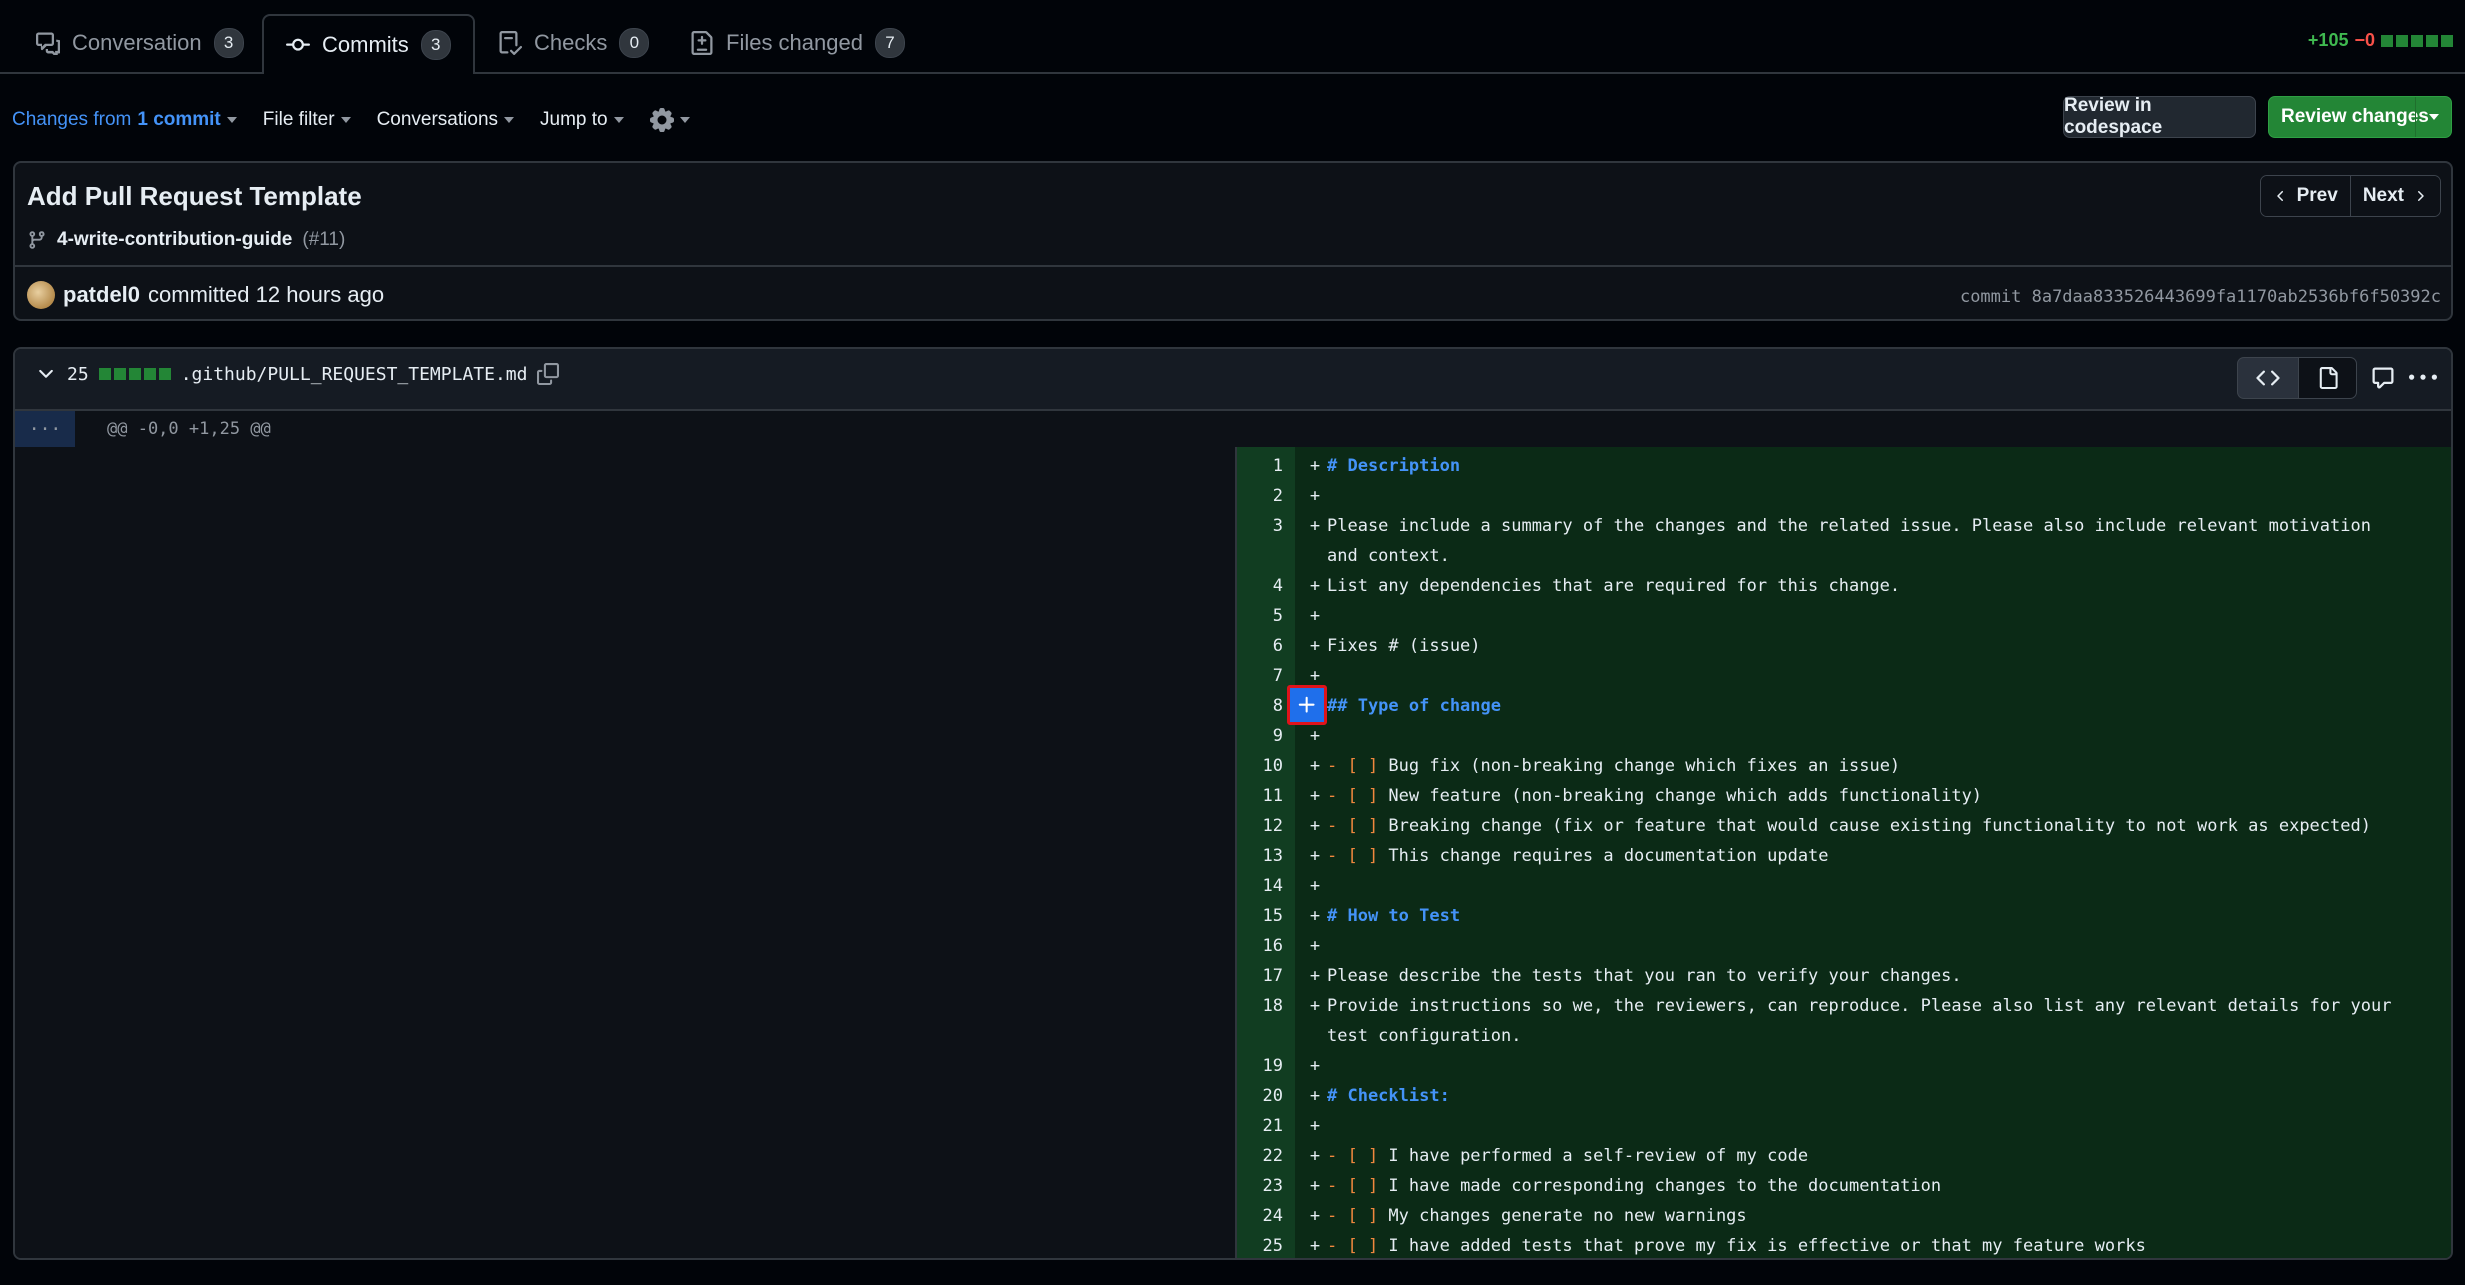  Describe the element at coordinates (1260, 1186) in the screenshot. I see `line-number: 23` at that location.